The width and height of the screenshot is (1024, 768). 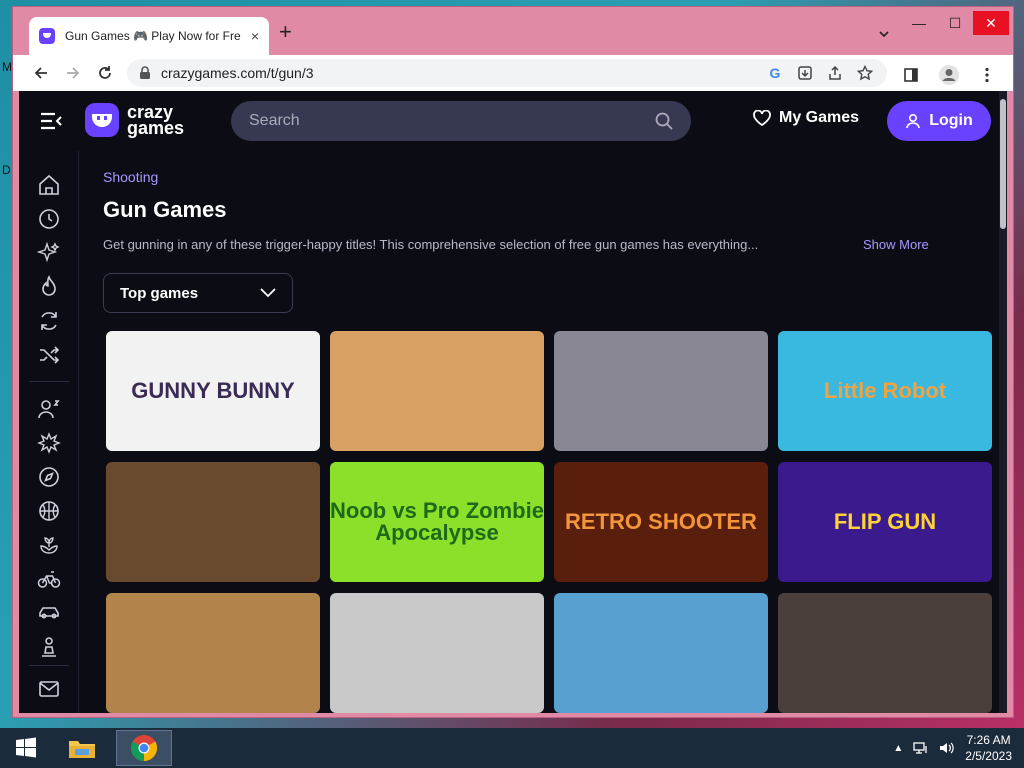 I want to click on flame-icon, so click(x=49, y=287).